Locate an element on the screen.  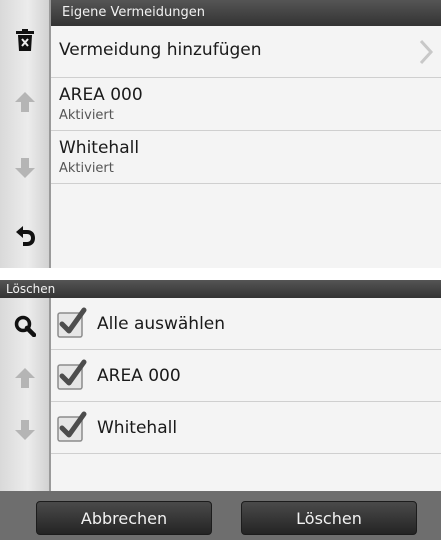
delete-button is located at coordinates (24, 40).